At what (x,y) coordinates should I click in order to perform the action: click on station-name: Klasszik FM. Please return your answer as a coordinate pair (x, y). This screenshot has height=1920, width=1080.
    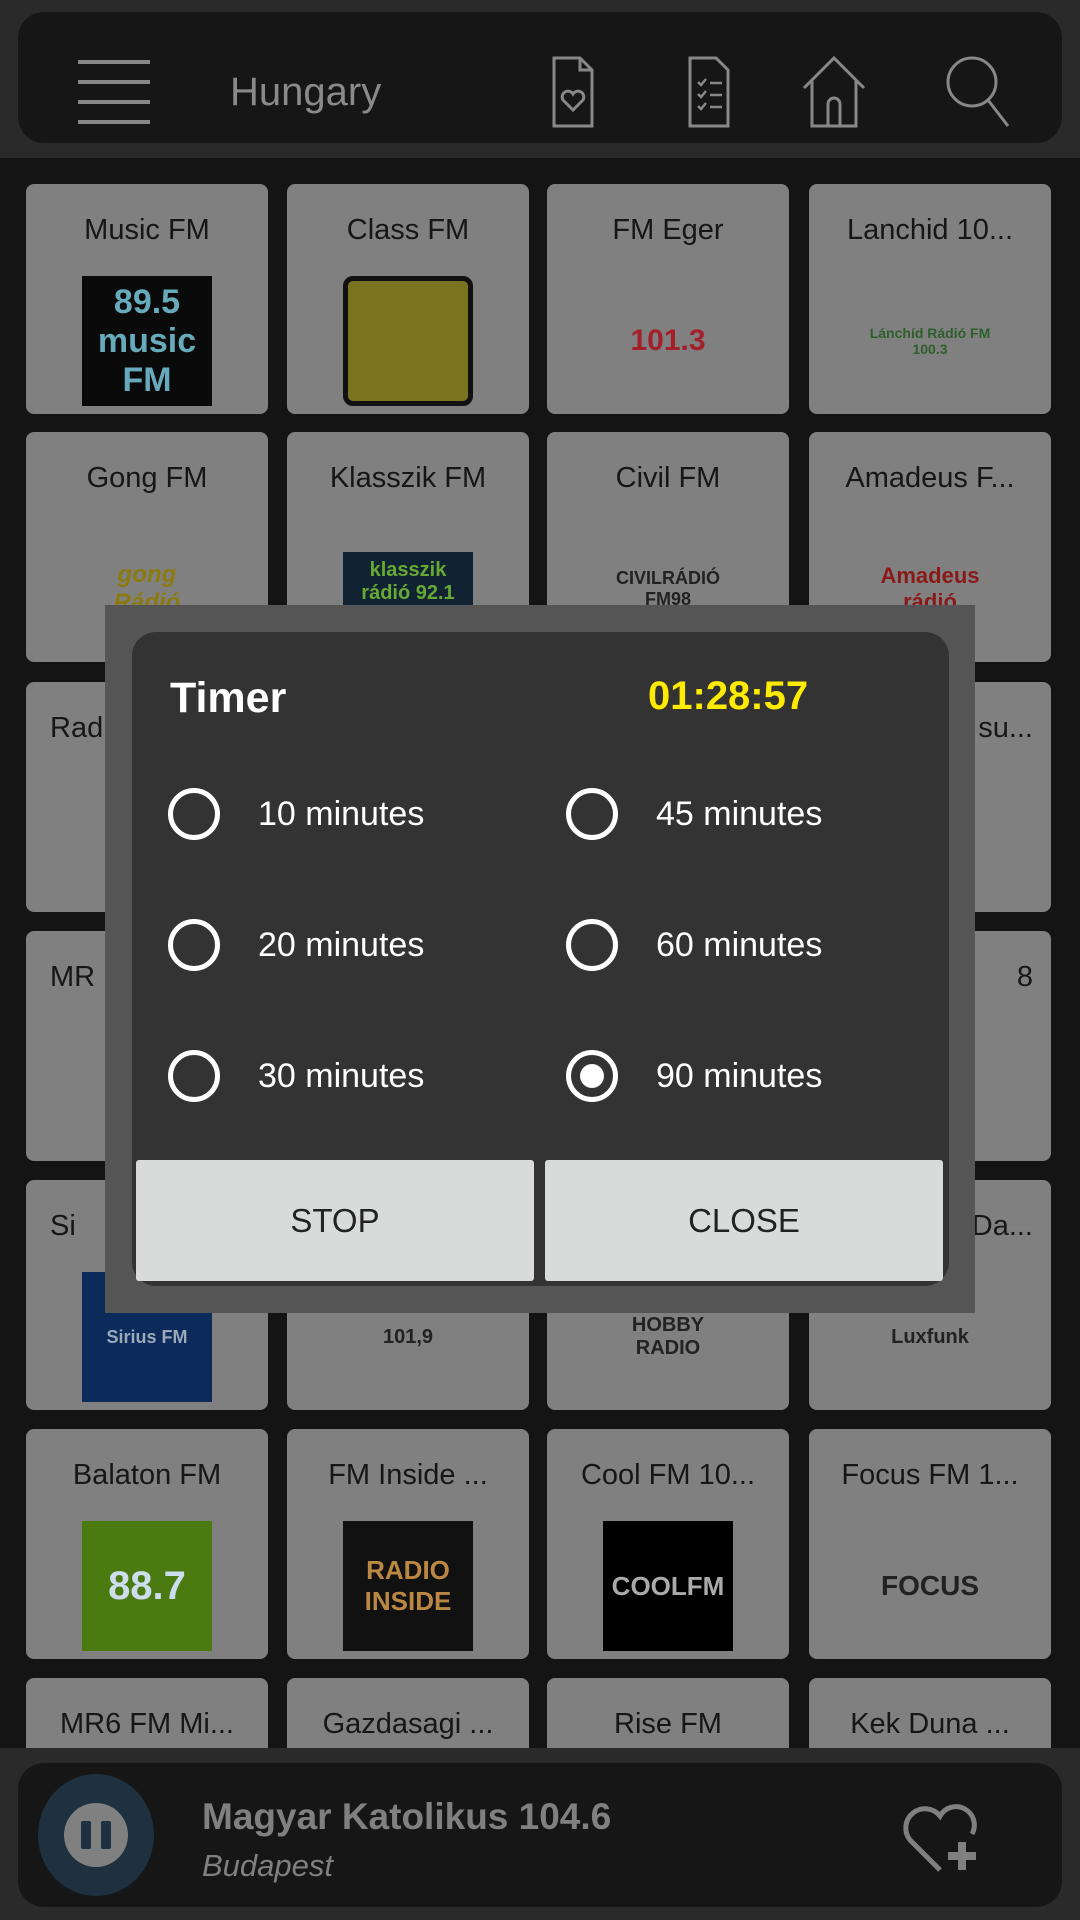
    Looking at the image, I should click on (408, 478).